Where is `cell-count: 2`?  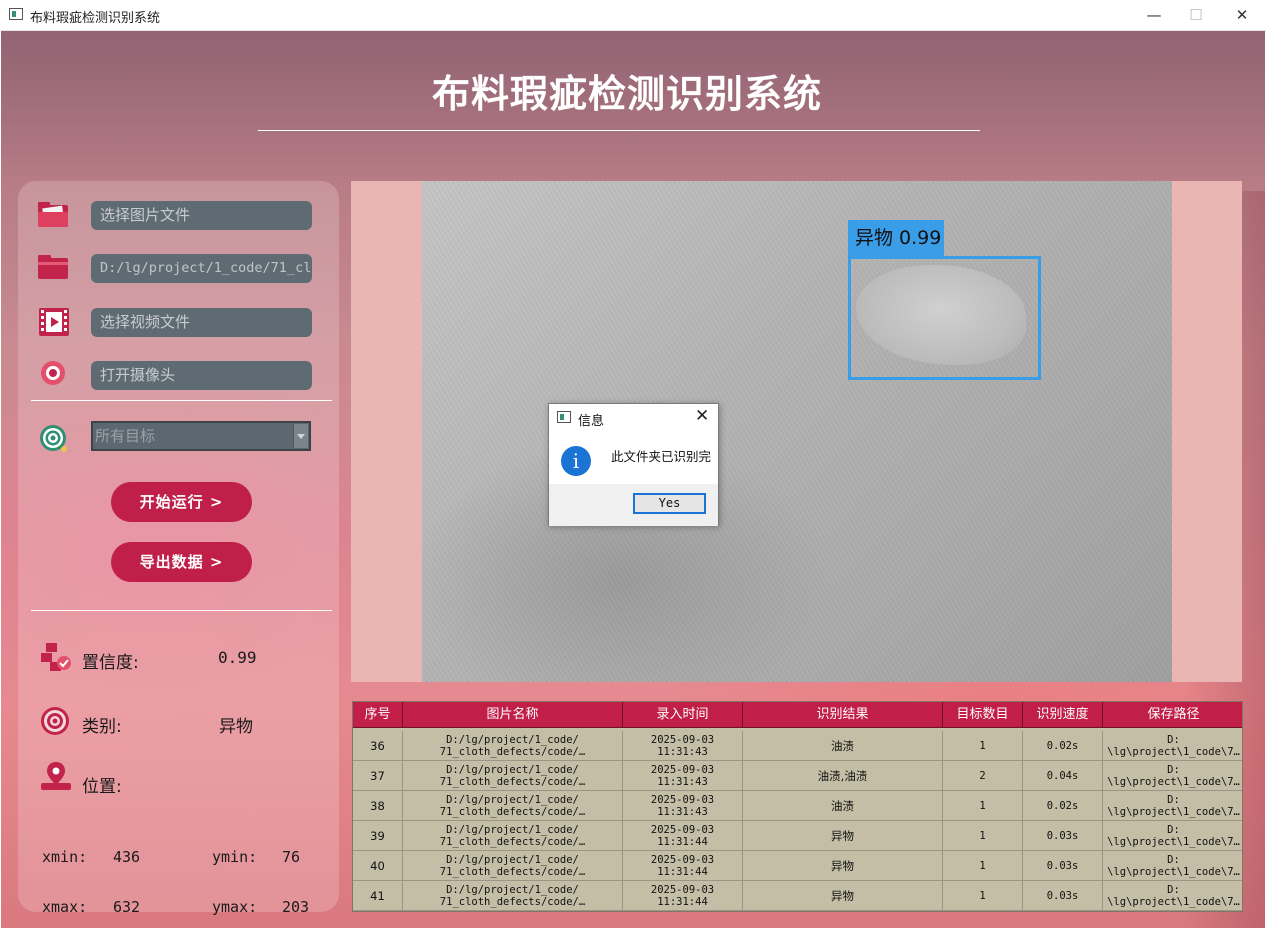
cell-count: 2 is located at coordinates (983, 776).